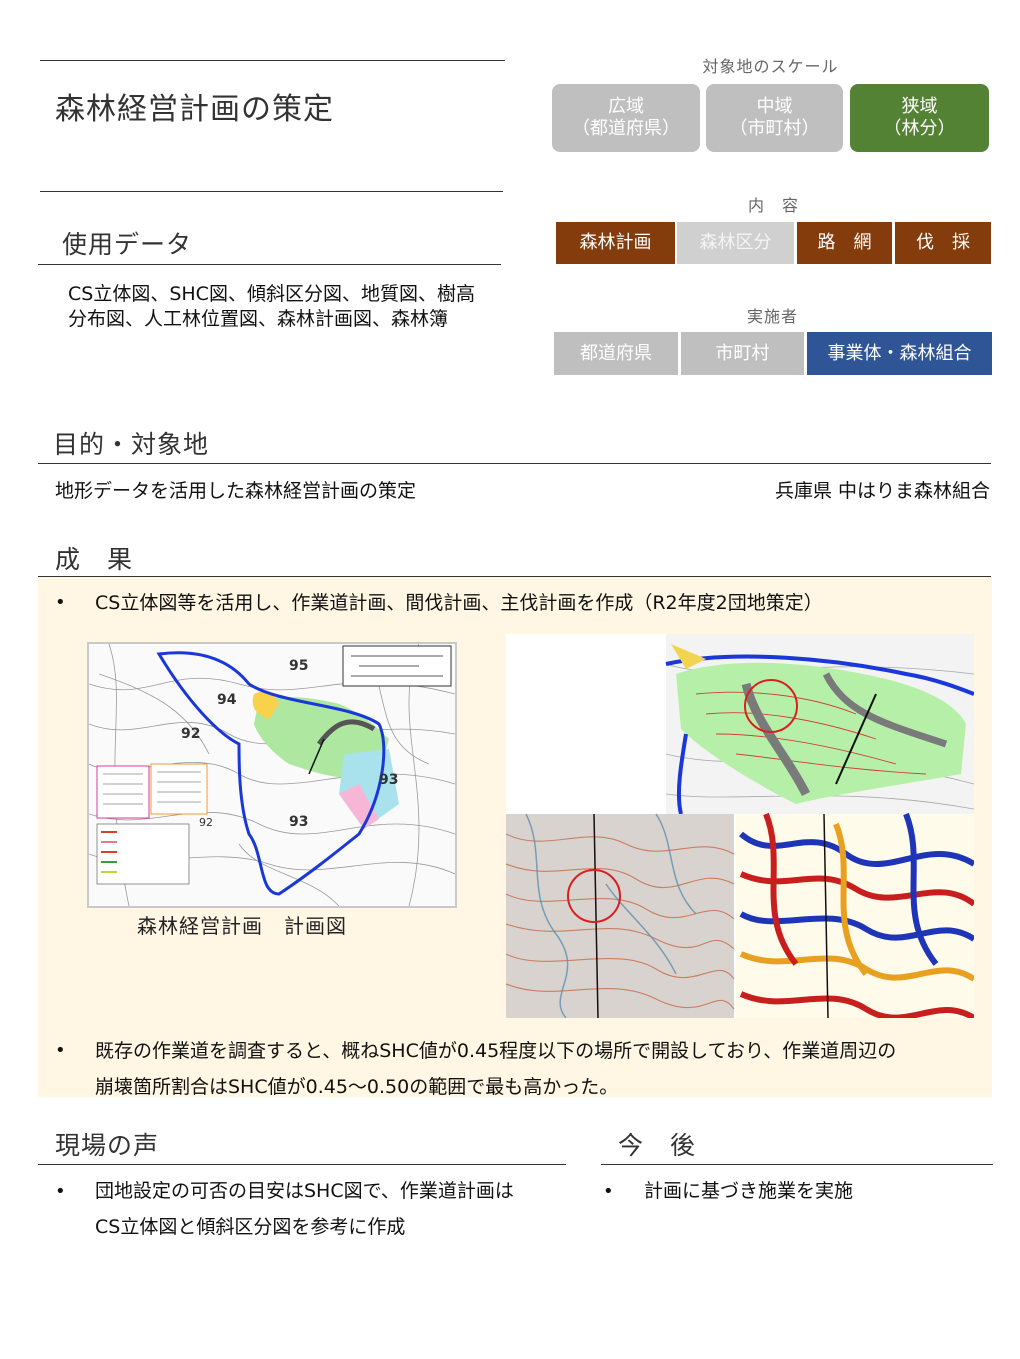  I want to click on content-button-forest-plan: 森林計画, so click(615, 243).